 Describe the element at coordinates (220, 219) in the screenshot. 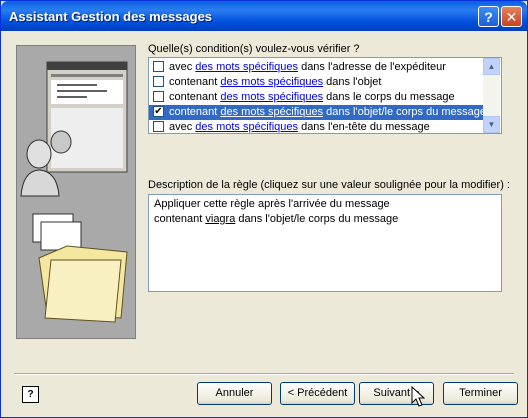

I see `keyword-link: viagra` at that location.